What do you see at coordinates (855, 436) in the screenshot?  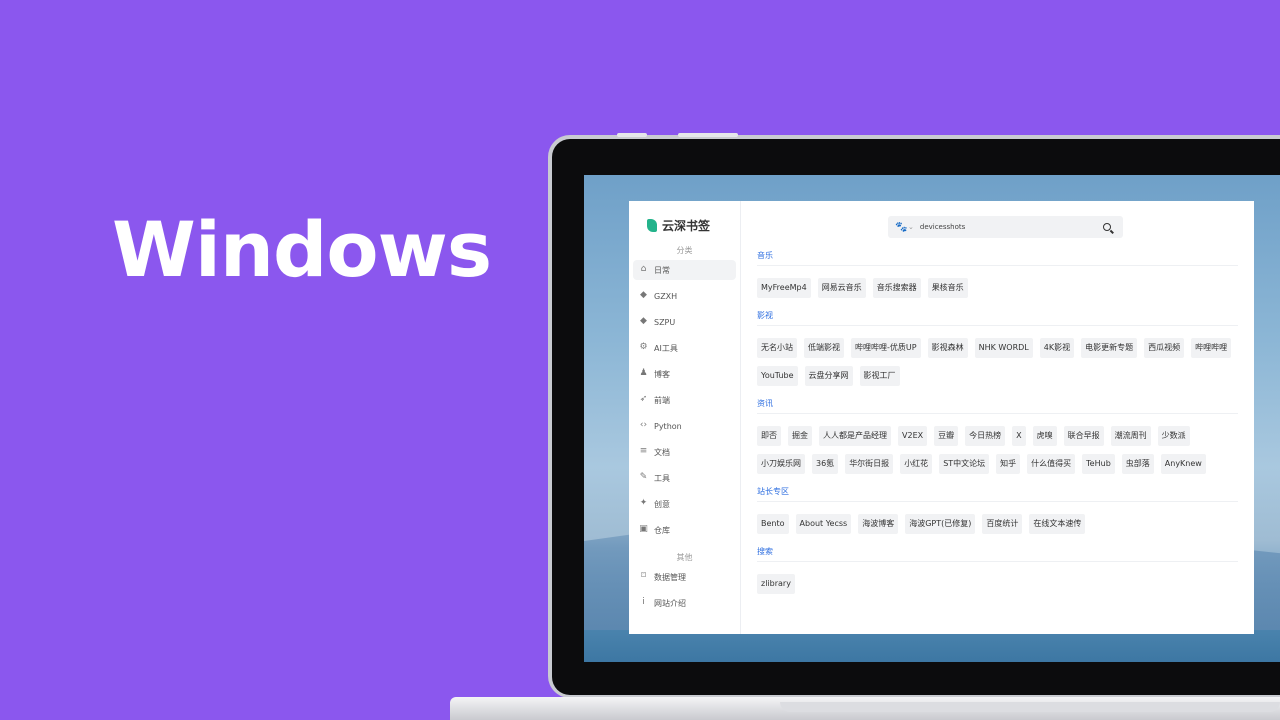 I see `bookmark-link: 人人都是产品经理` at bounding box center [855, 436].